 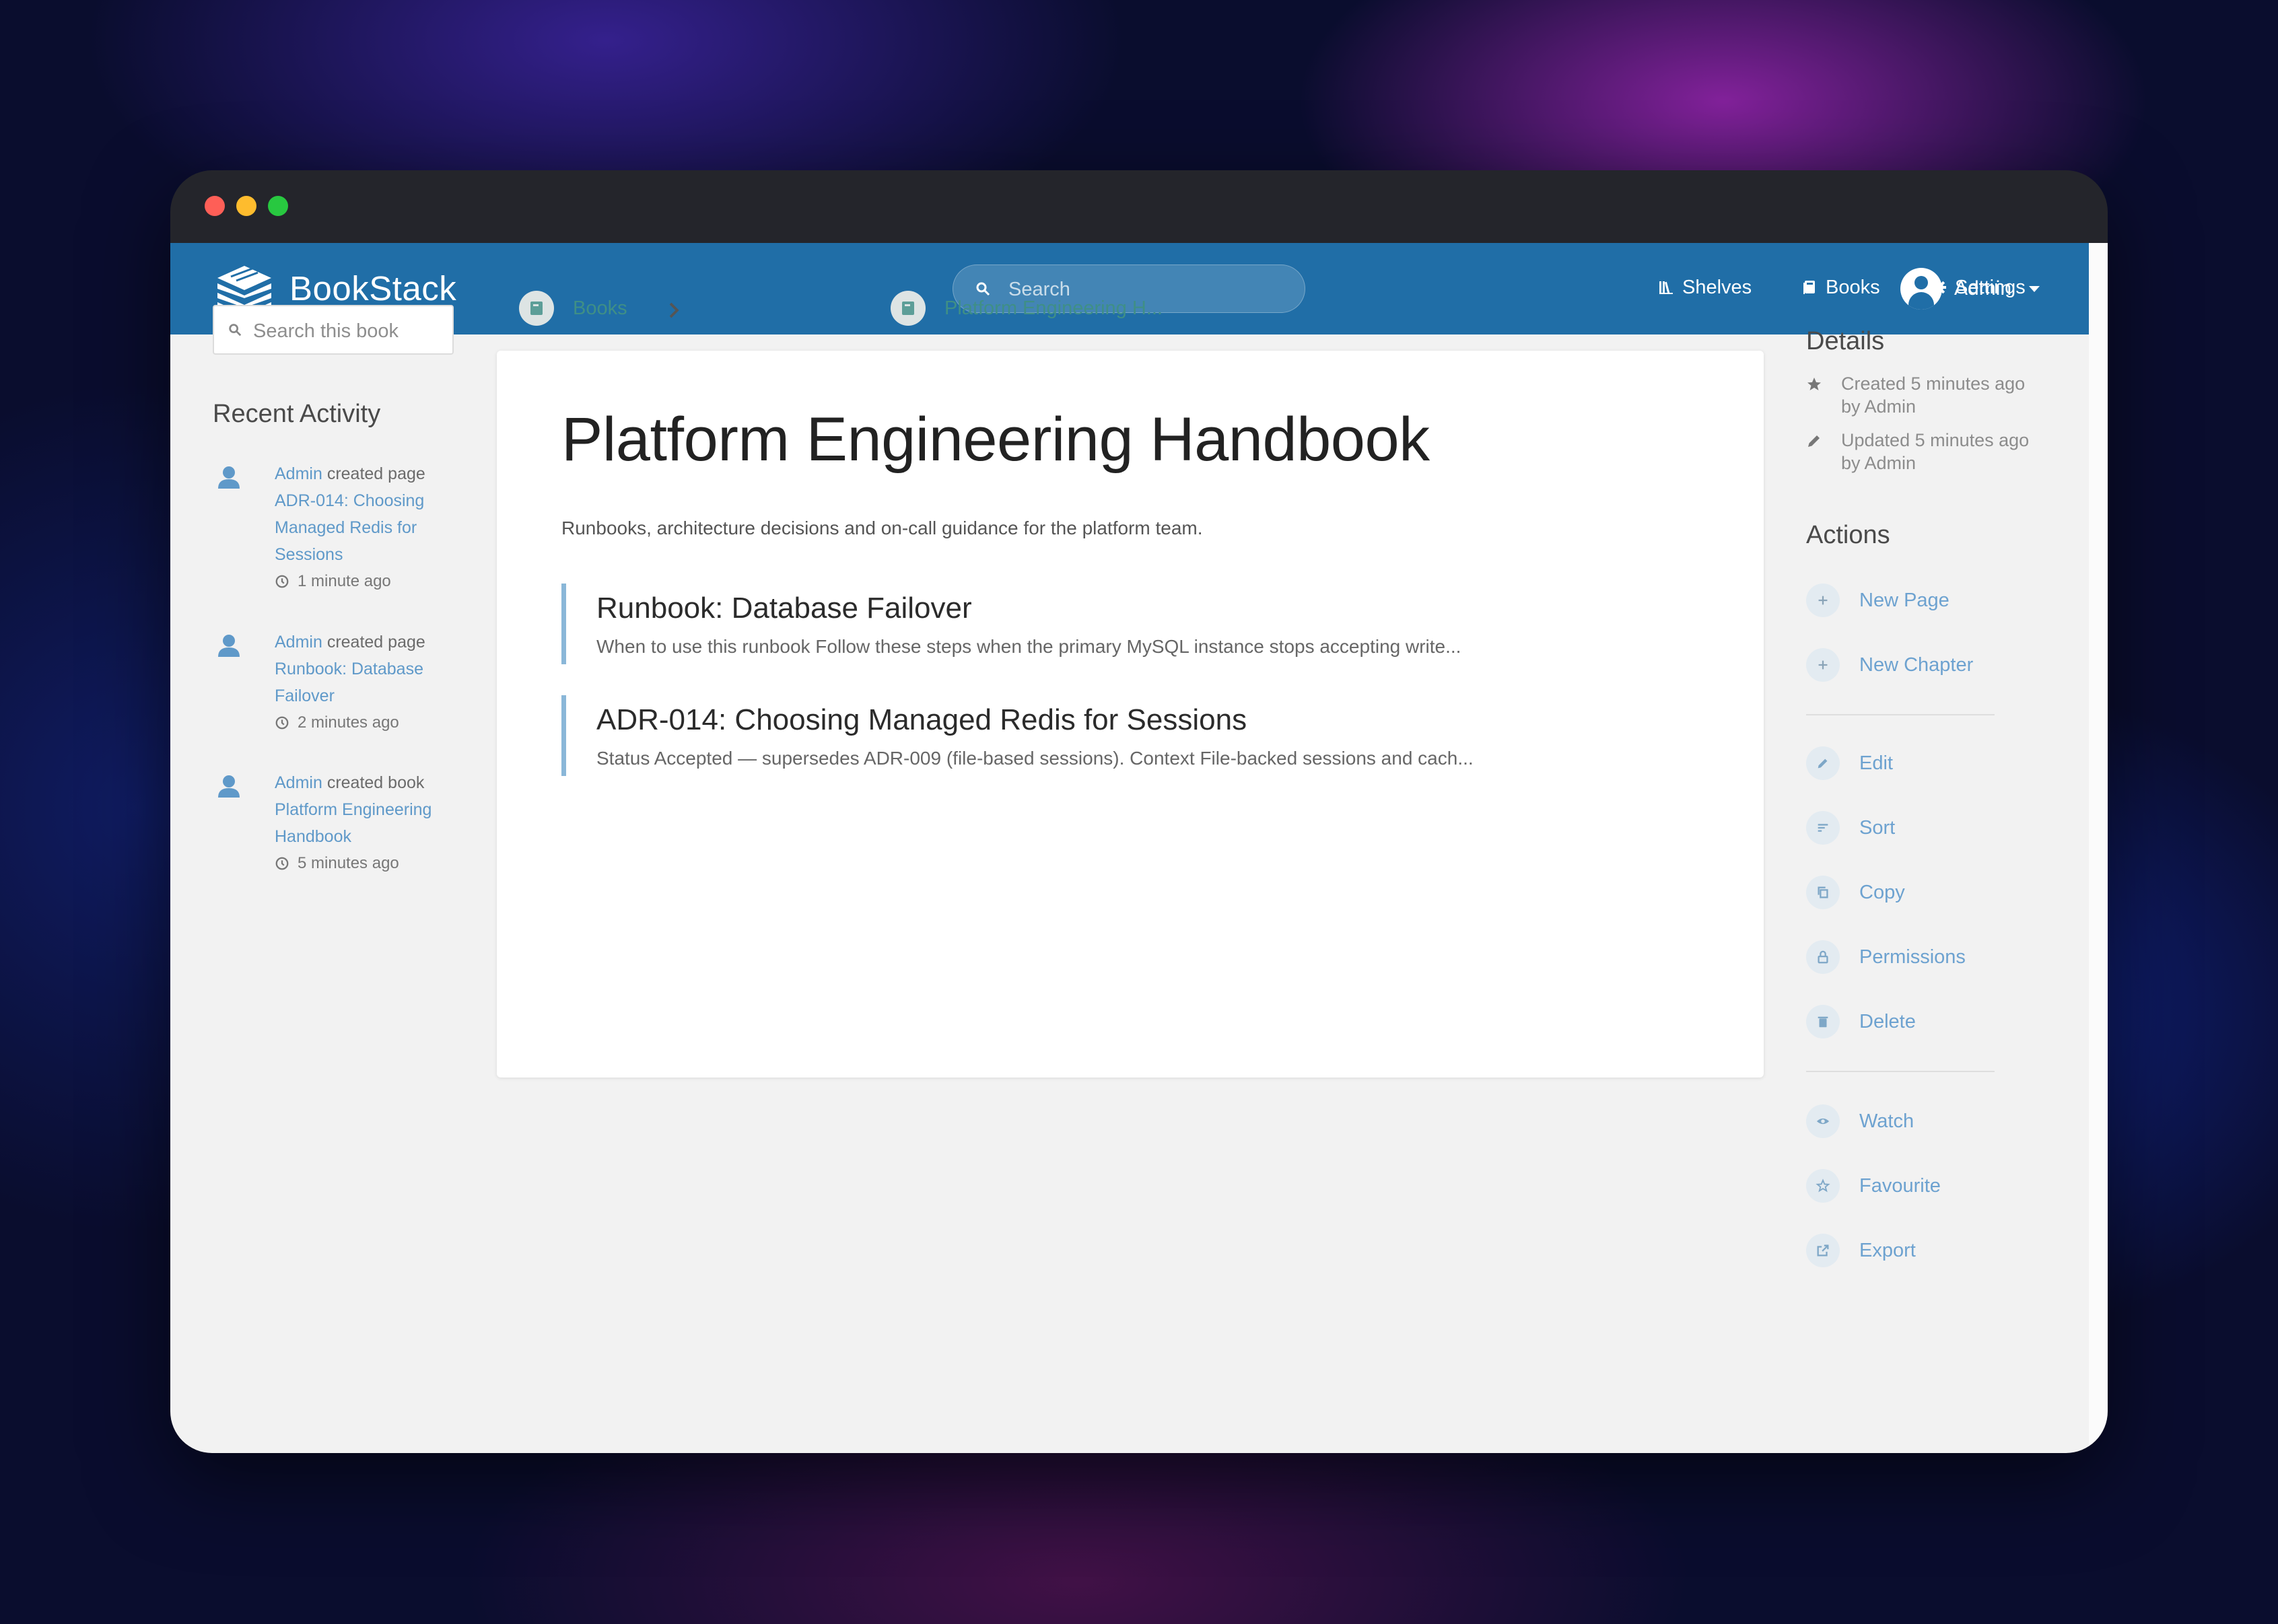 I want to click on search-icon, so click(x=235, y=330).